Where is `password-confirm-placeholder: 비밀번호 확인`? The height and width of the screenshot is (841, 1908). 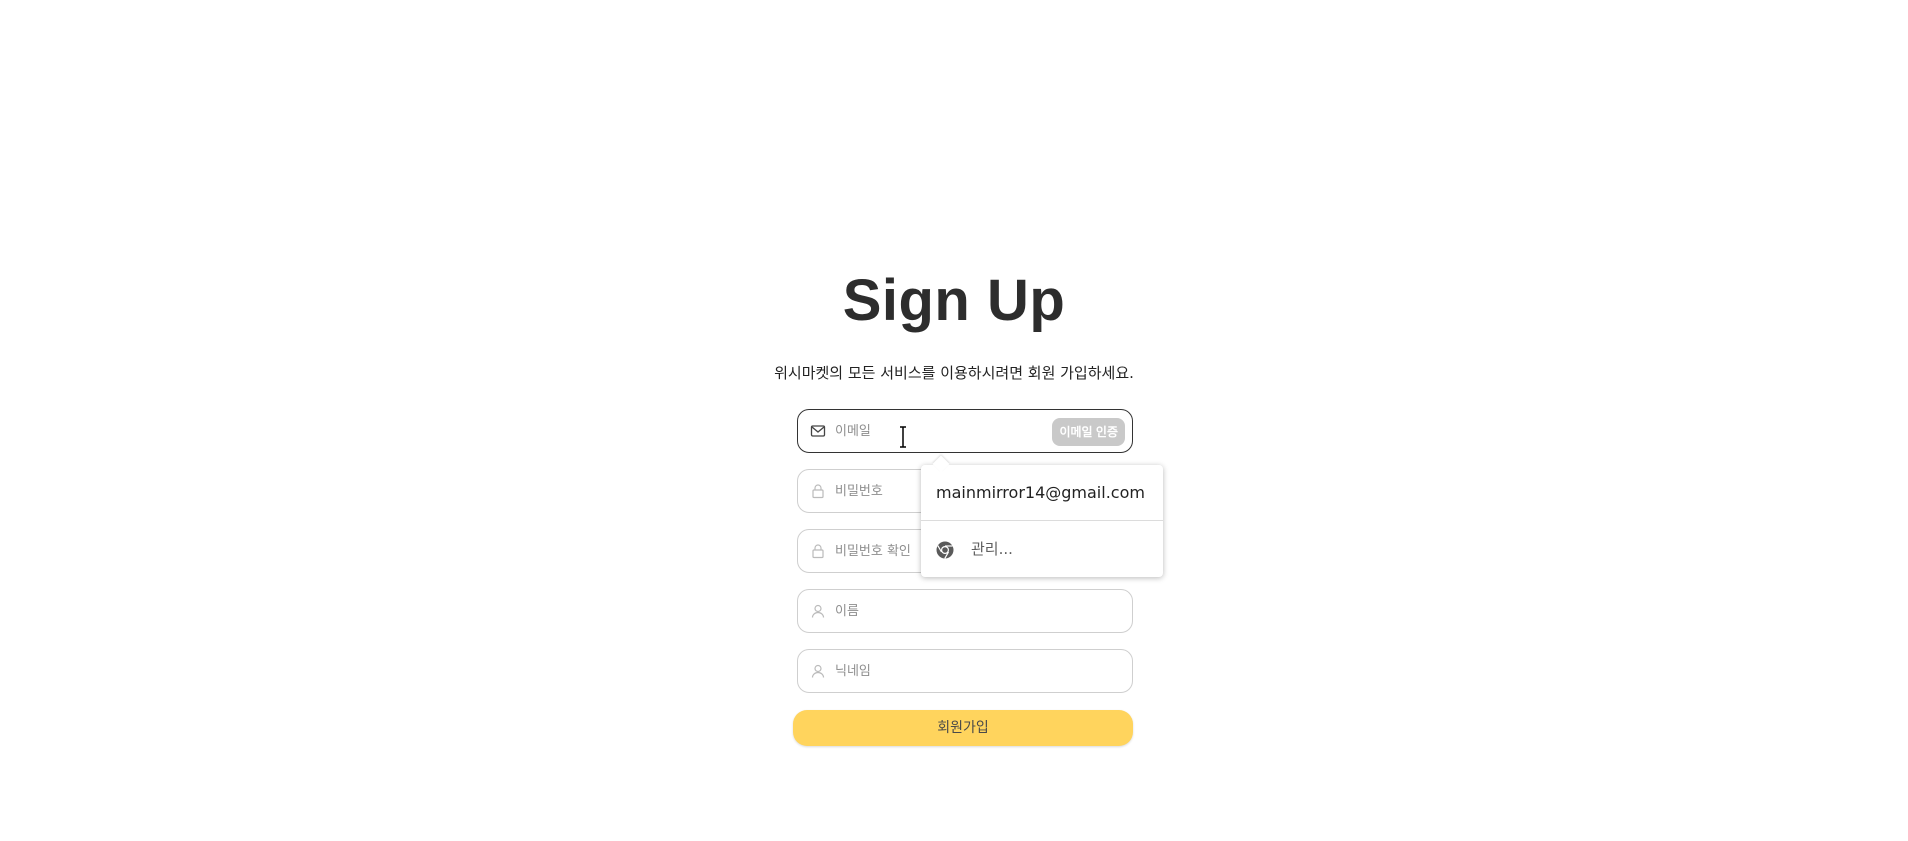
password-confirm-placeholder: 비밀번호 확인 is located at coordinates (873, 551).